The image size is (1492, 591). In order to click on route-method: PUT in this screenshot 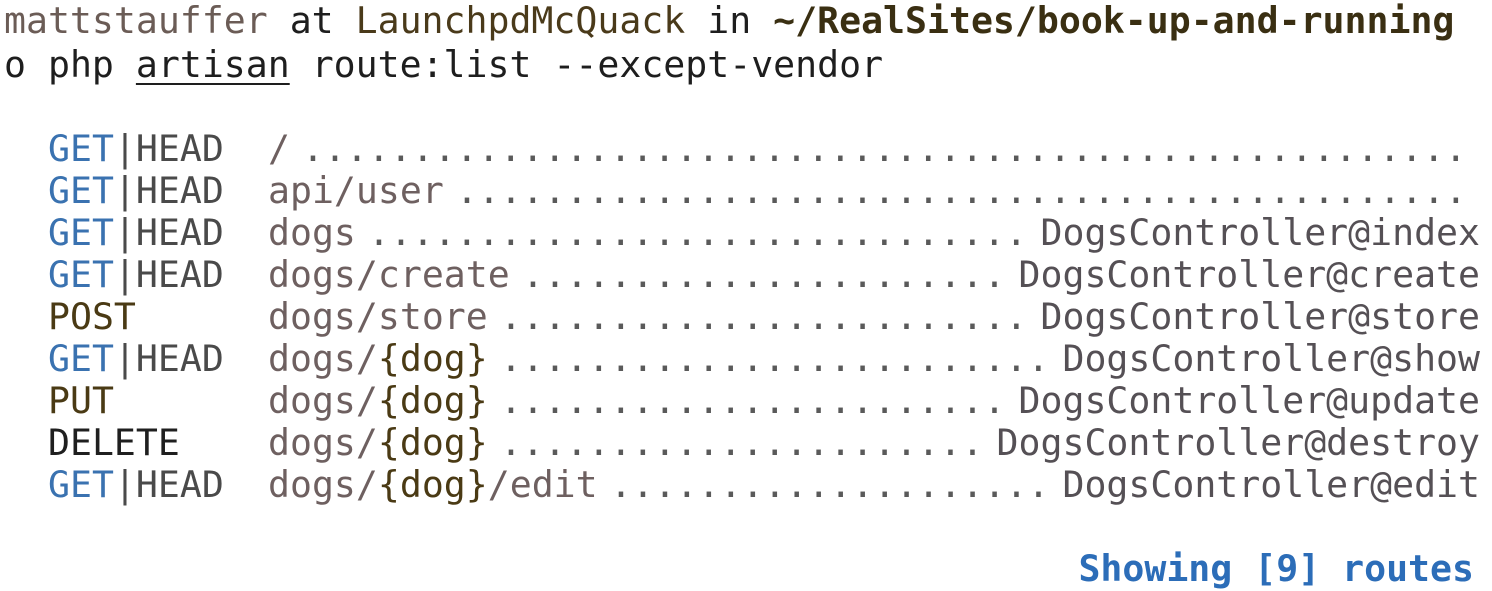, I will do `click(81, 401)`.